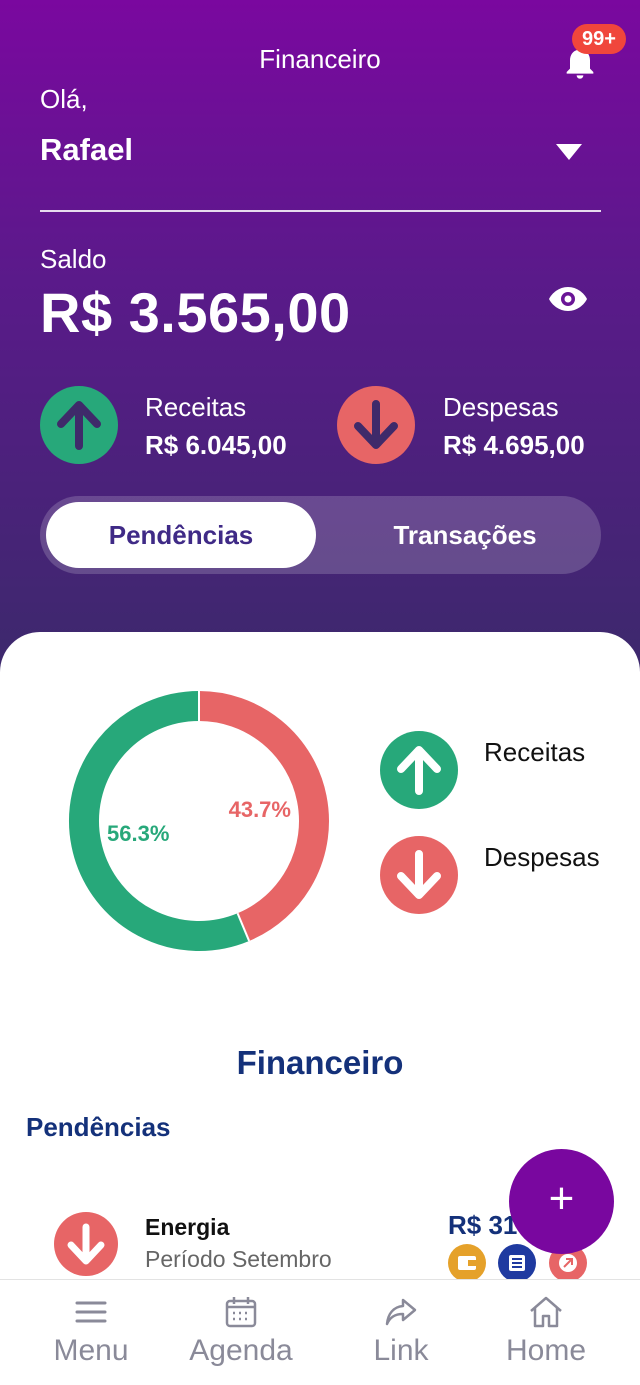 Image resolution: width=640 pixels, height=1385 pixels. What do you see at coordinates (546, 1332) in the screenshot?
I see `nav-home: Home` at bounding box center [546, 1332].